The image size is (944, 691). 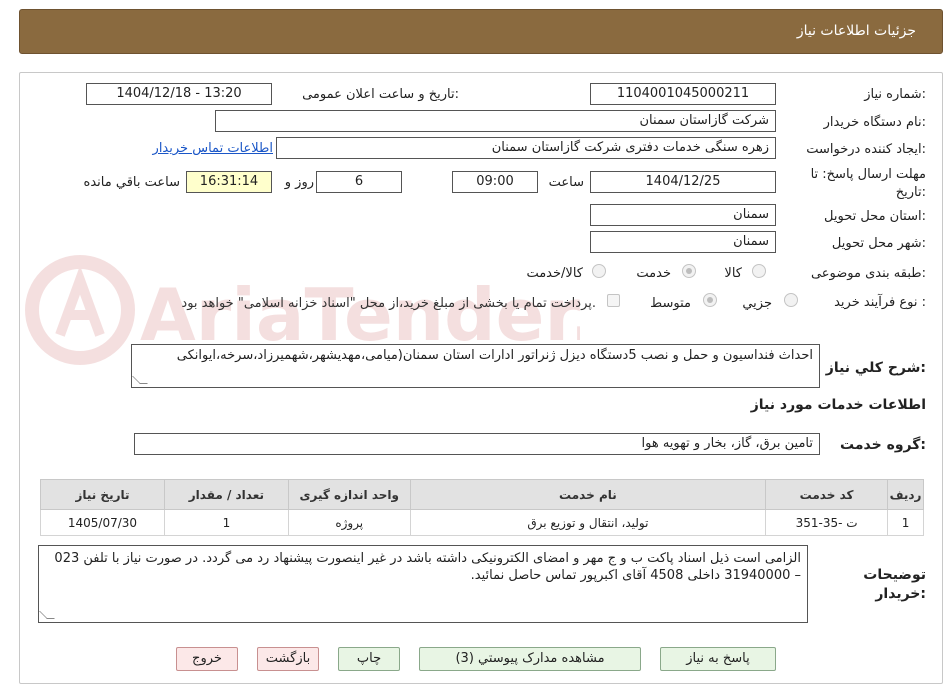 What do you see at coordinates (866, 149) in the screenshot?
I see `creator-label: ایجاد کننده درخواست:` at bounding box center [866, 149].